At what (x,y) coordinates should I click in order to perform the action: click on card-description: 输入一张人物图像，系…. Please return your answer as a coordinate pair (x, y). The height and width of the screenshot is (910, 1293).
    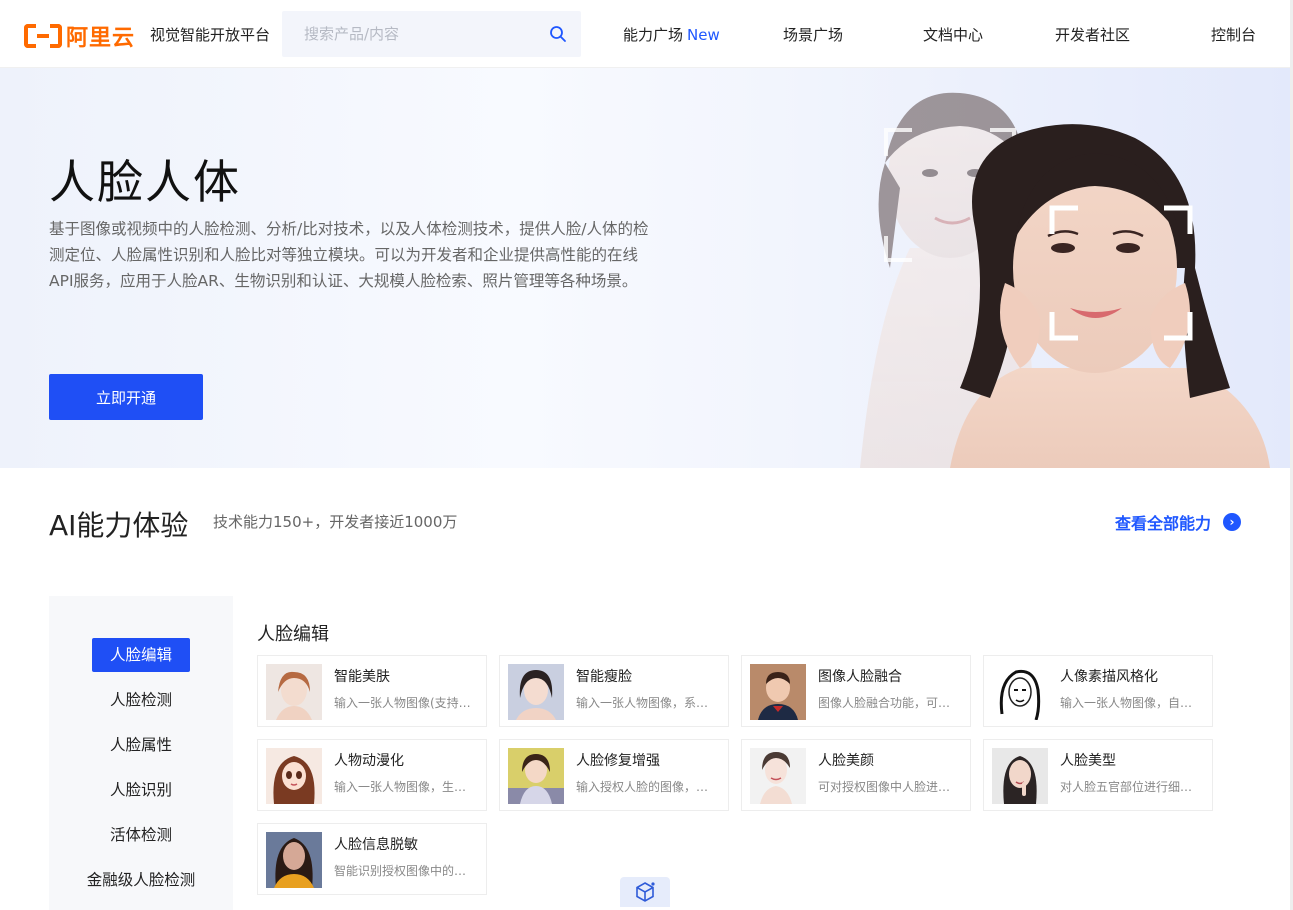
    Looking at the image, I should click on (642, 703).